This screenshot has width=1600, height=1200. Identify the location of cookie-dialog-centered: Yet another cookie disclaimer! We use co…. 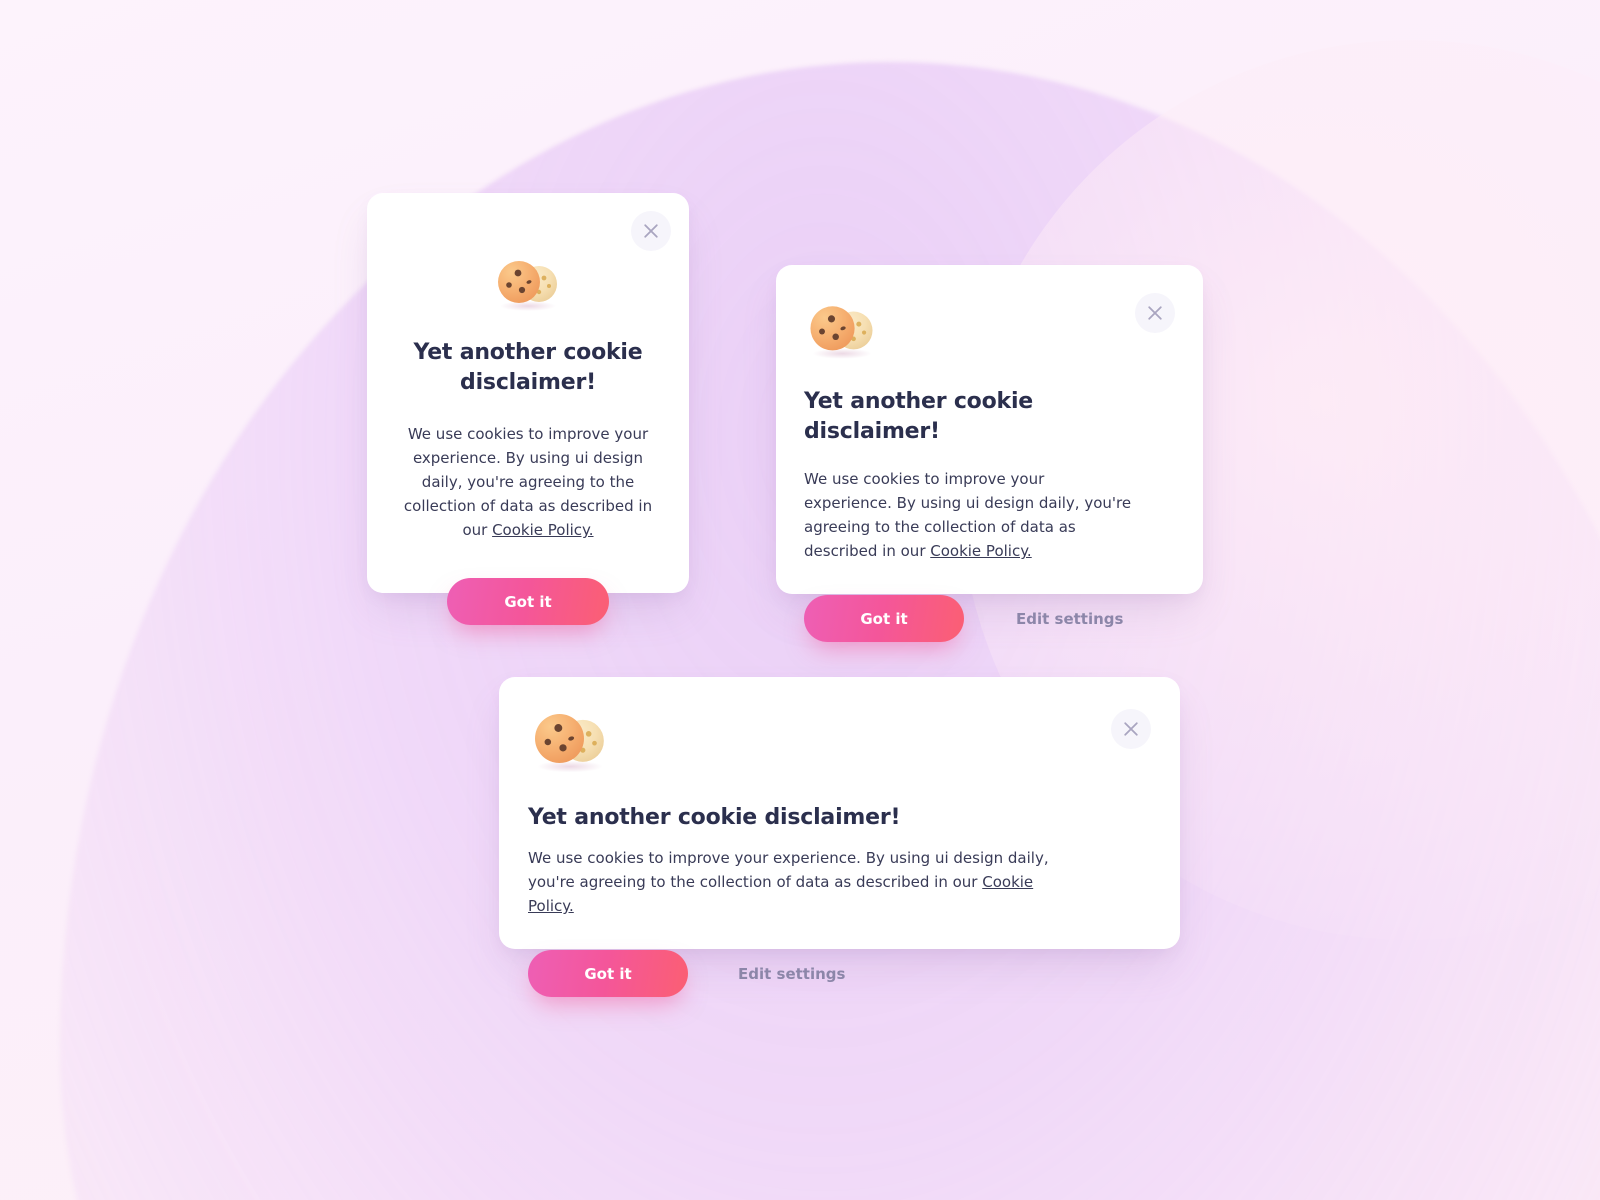
(528, 409).